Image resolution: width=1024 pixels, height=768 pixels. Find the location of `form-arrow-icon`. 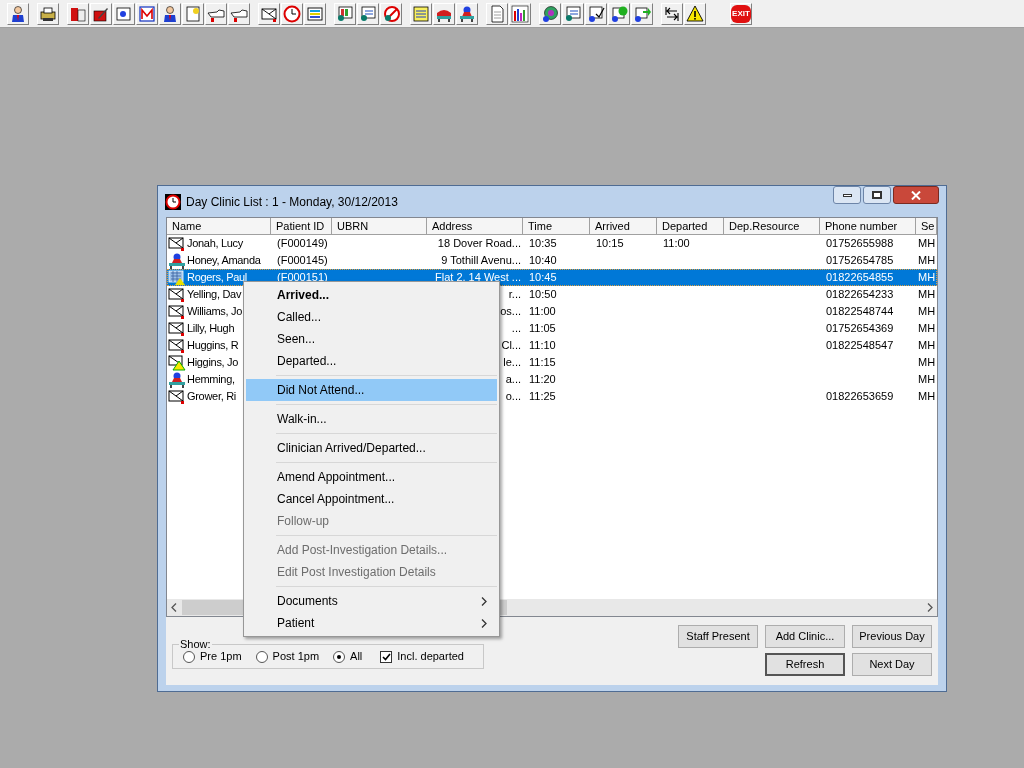

form-arrow-icon is located at coordinates (642, 13).